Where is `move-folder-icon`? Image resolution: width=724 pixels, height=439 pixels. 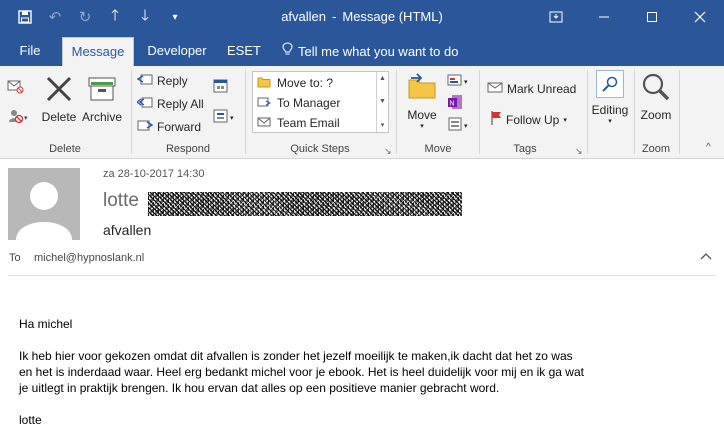 move-folder-icon is located at coordinates (422, 88).